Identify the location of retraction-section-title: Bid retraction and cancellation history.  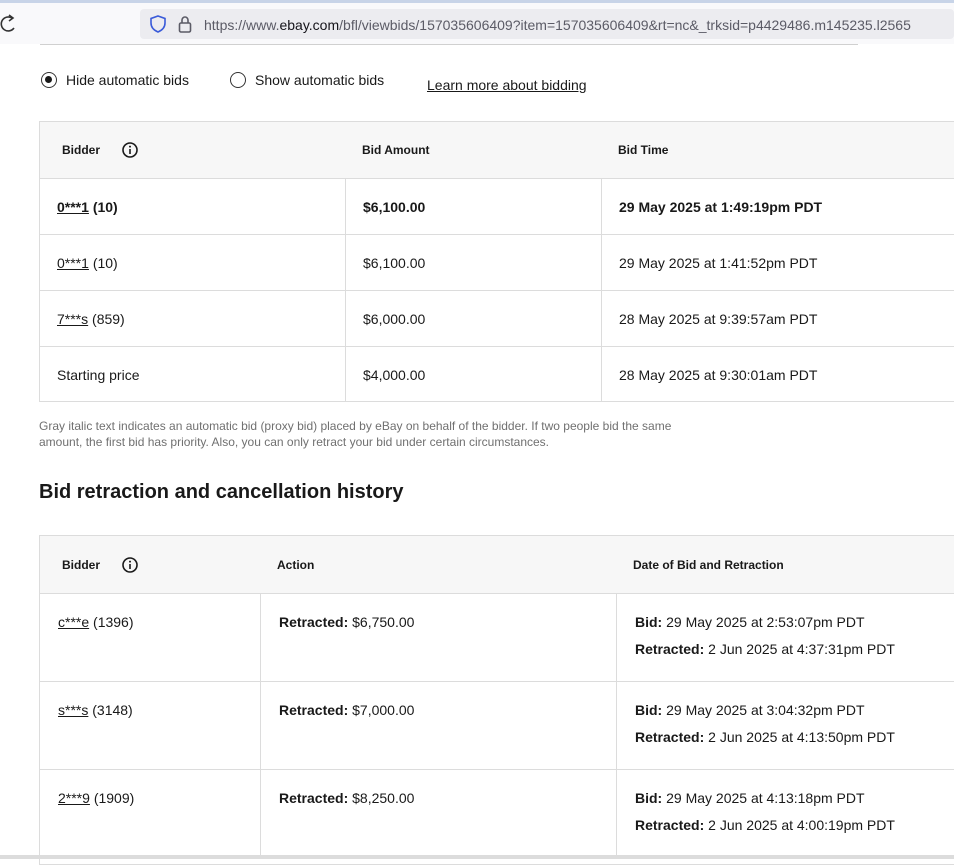
(221, 492).